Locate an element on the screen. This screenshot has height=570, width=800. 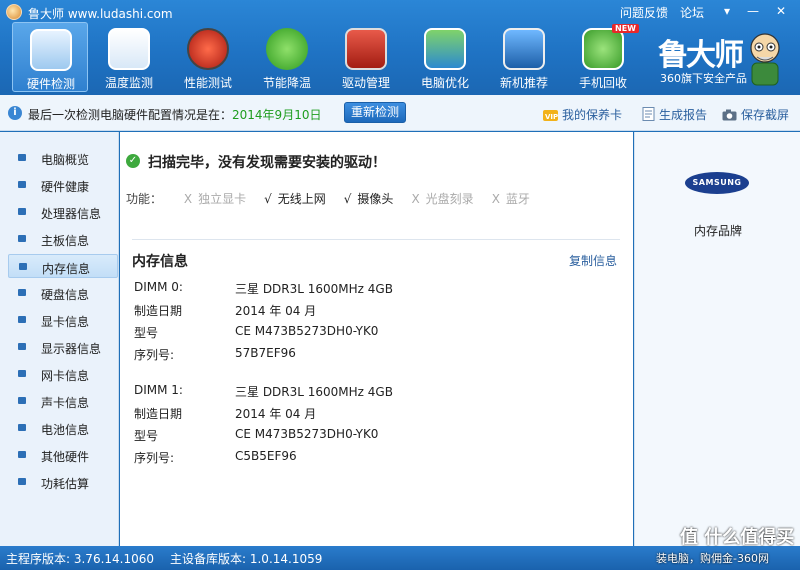
nav-tab-4: 驱动管理 is located at coordinates (366, 57).